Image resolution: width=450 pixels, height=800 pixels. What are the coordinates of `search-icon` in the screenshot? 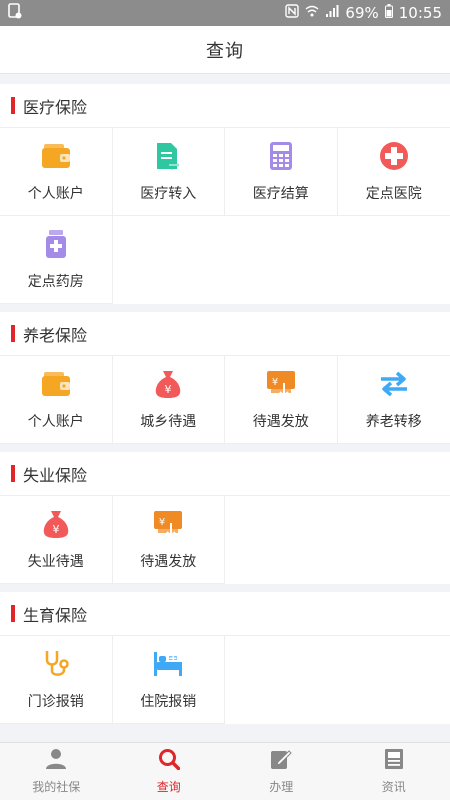 It's located at (169, 761).